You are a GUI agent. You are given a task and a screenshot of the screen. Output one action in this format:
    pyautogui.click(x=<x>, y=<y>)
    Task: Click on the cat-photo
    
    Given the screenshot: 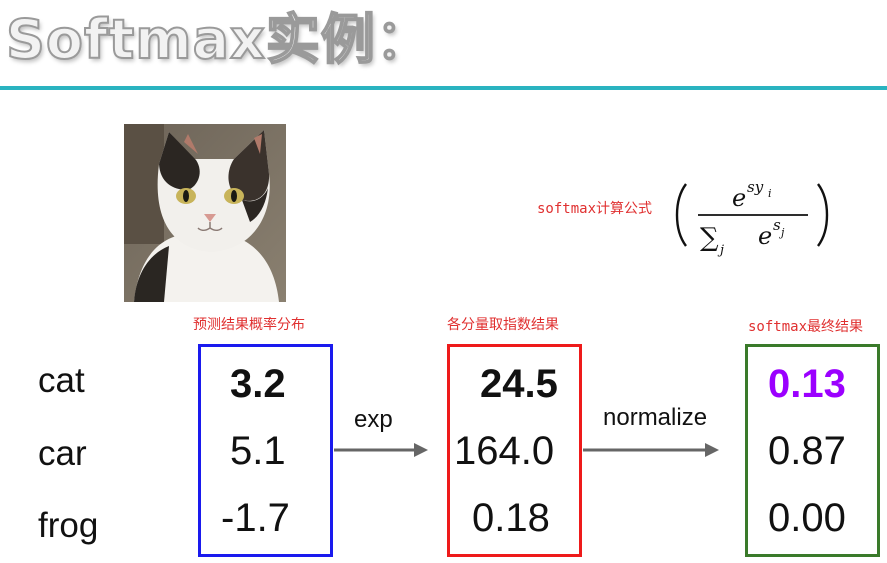 What is the action you would take?
    pyautogui.click(x=205, y=213)
    